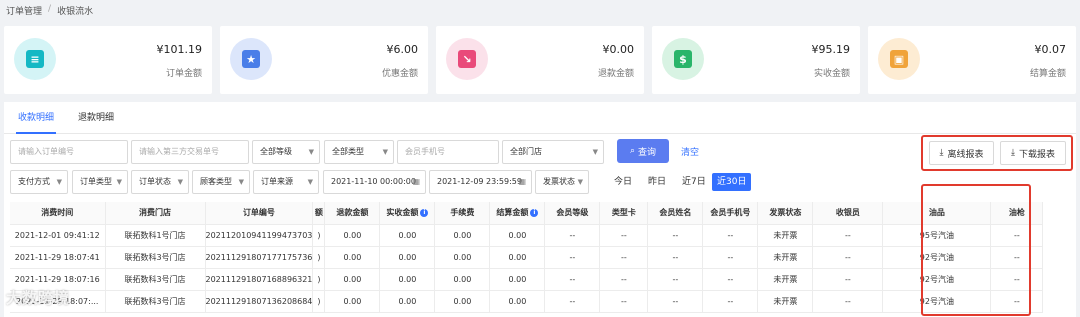 The image size is (1080, 317). What do you see at coordinates (402, 213) in the screenshot?
I see `column-header-label: 实收金额` at bounding box center [402, 213].